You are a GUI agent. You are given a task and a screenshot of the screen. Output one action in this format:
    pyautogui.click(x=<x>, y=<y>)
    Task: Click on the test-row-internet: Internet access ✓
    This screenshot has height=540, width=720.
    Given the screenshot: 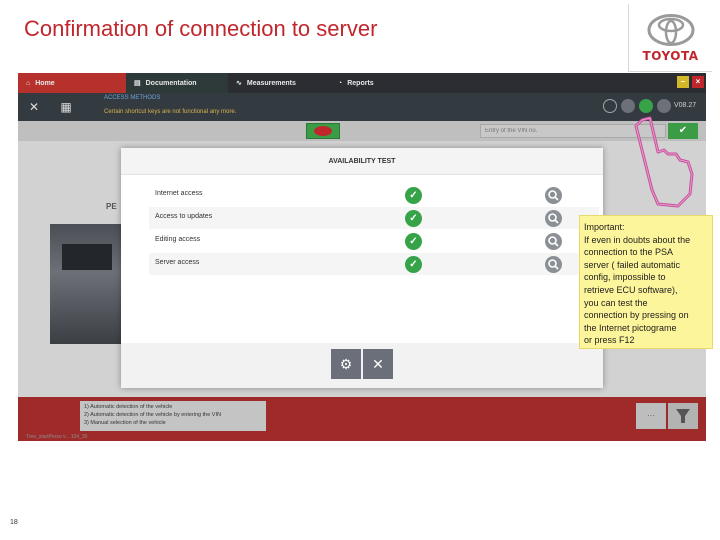 What is the action you would take?
    pyautogui.click(x=374, y=195)
    